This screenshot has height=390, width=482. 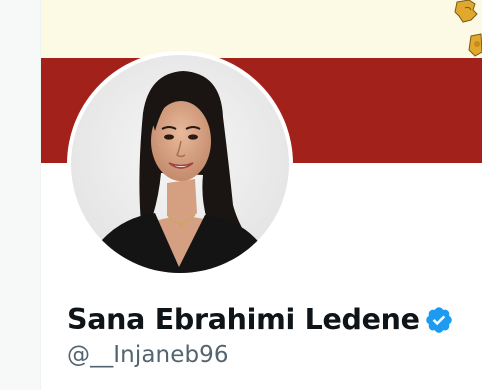 I want to click on left-navigation-rail, so click(x=20, y=195).